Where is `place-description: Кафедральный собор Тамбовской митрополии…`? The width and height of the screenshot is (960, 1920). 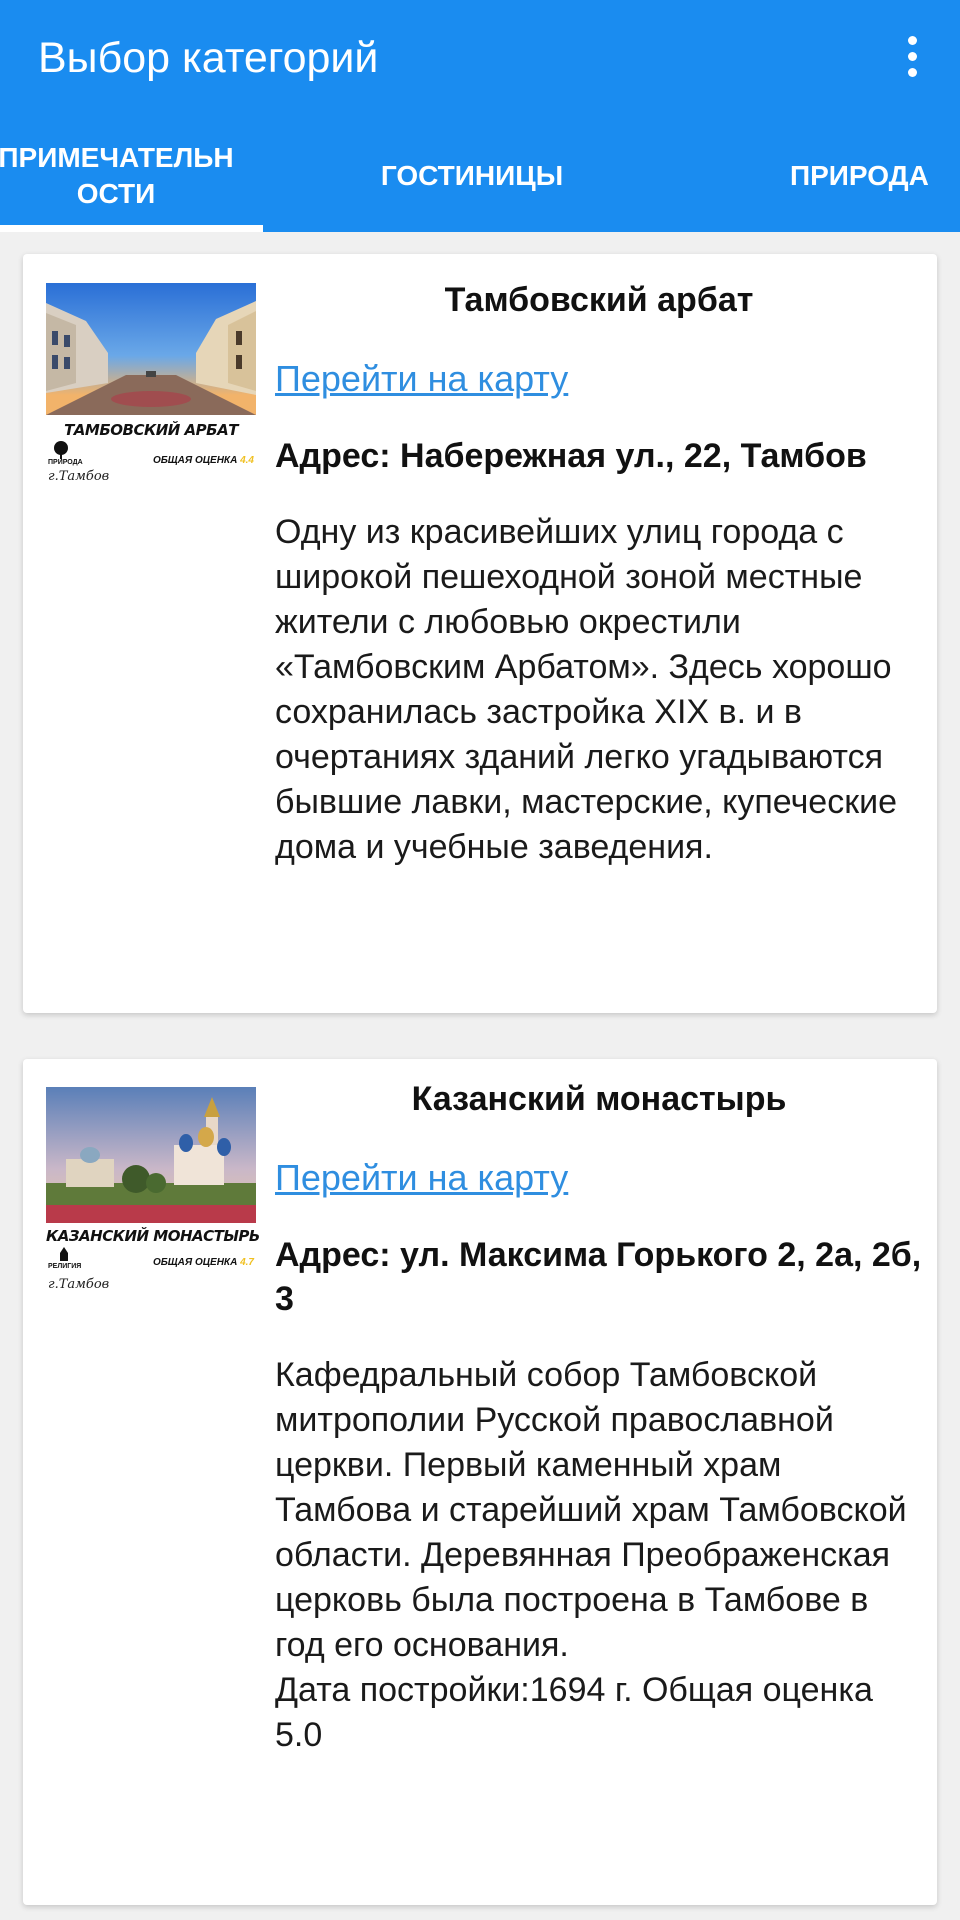
place-description: Кафедральный собор Тамбовской митрополии… is located at coordinates (591, 1555).